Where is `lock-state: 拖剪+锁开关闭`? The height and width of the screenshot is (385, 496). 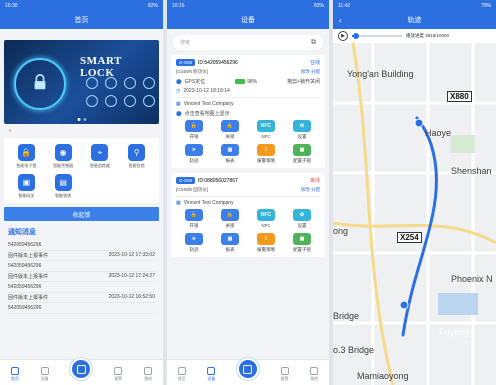 lock-state: 拖剪+锁开关闭 is located at coordinates (303, 82).